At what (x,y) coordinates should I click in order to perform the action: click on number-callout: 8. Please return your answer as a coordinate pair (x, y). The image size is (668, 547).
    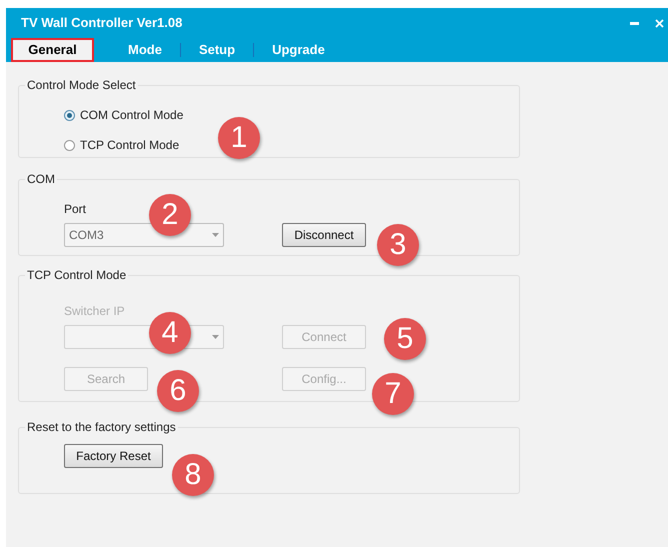
    Looking at the image, I should click on (193, 475).